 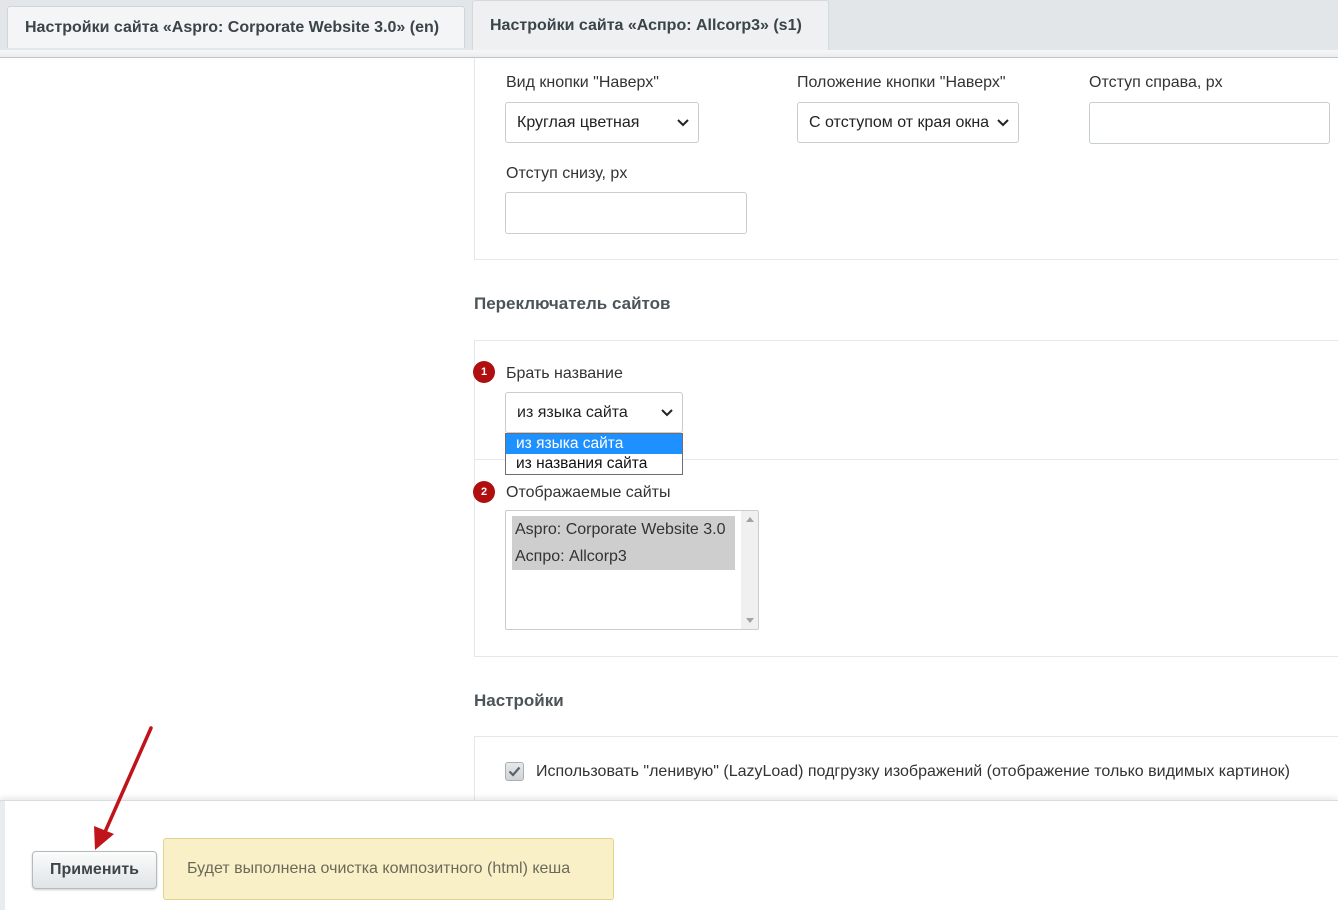 What do you see at coordinates (650, 25) in the screenshot?
I see `tab-site-s1: Настройки сайта «Аспро: Allcorp3» (s1)` at bounding box center [650, 25].